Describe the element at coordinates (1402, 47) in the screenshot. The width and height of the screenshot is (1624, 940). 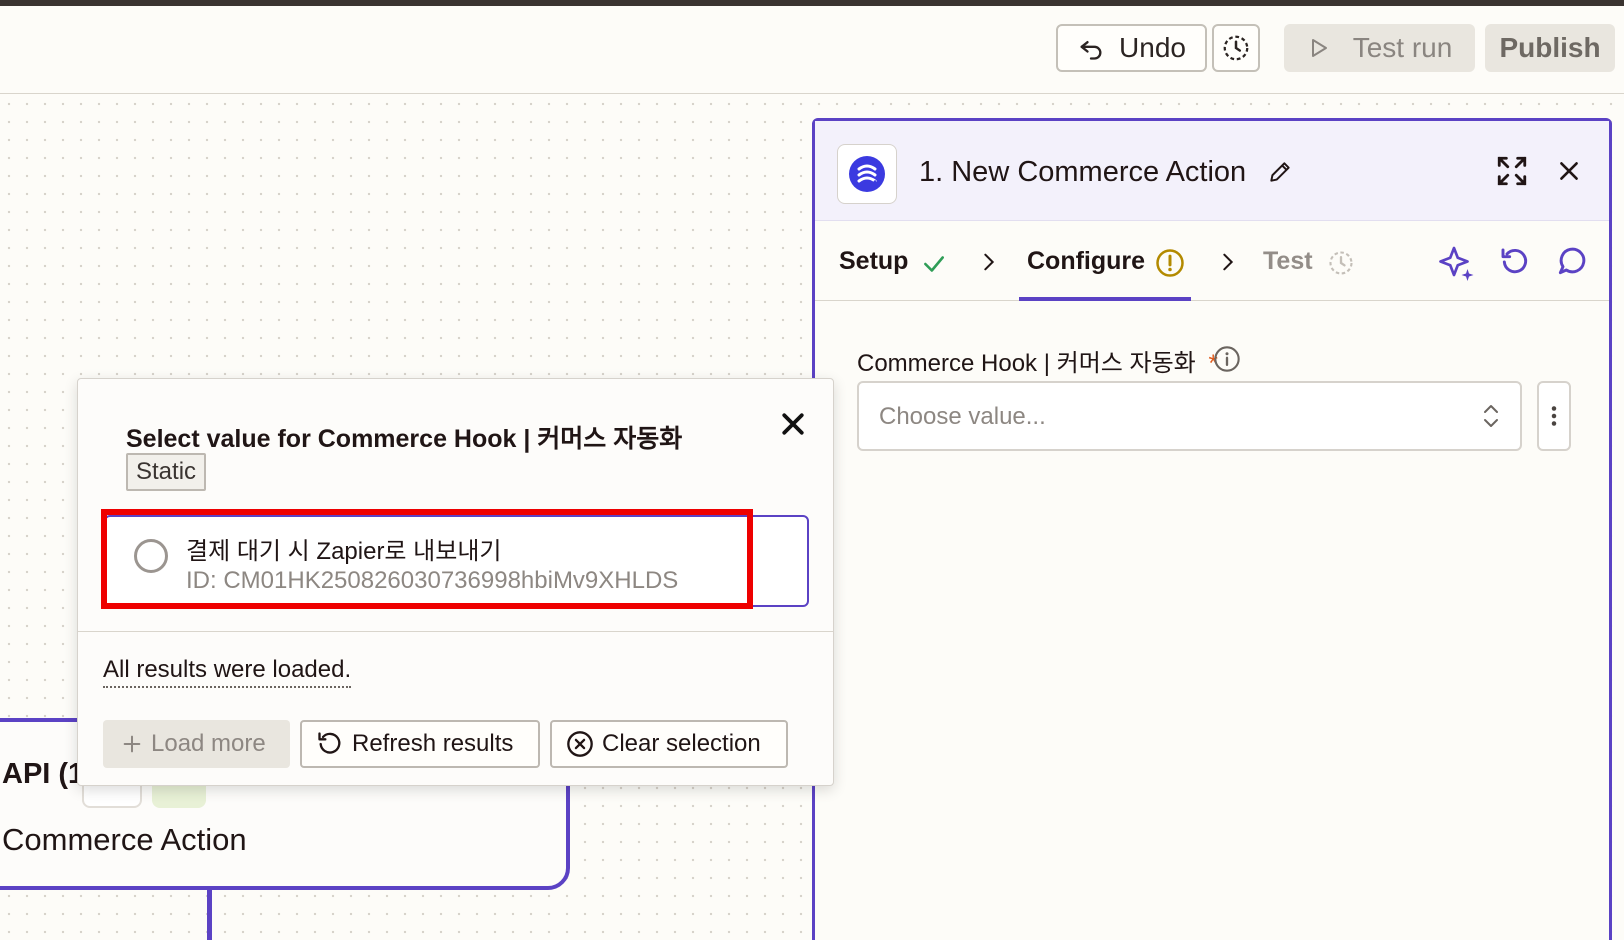
I see `test-run-label: Test run` at that location.